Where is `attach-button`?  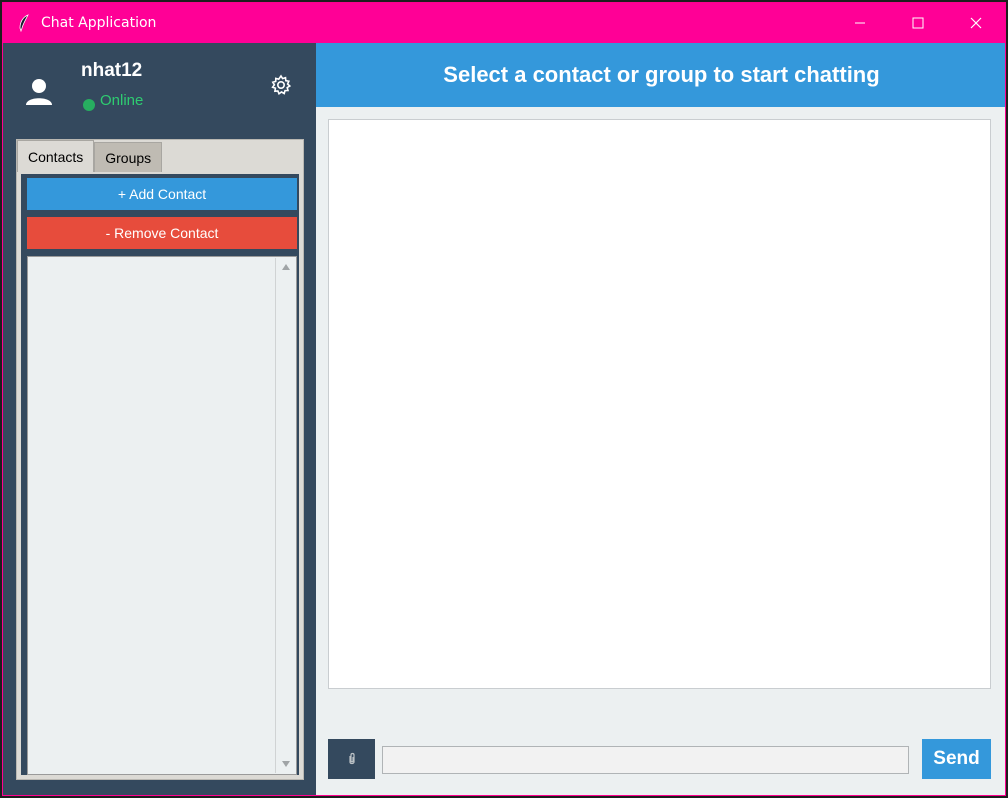 attach-button is located at coordinates (351, 759).